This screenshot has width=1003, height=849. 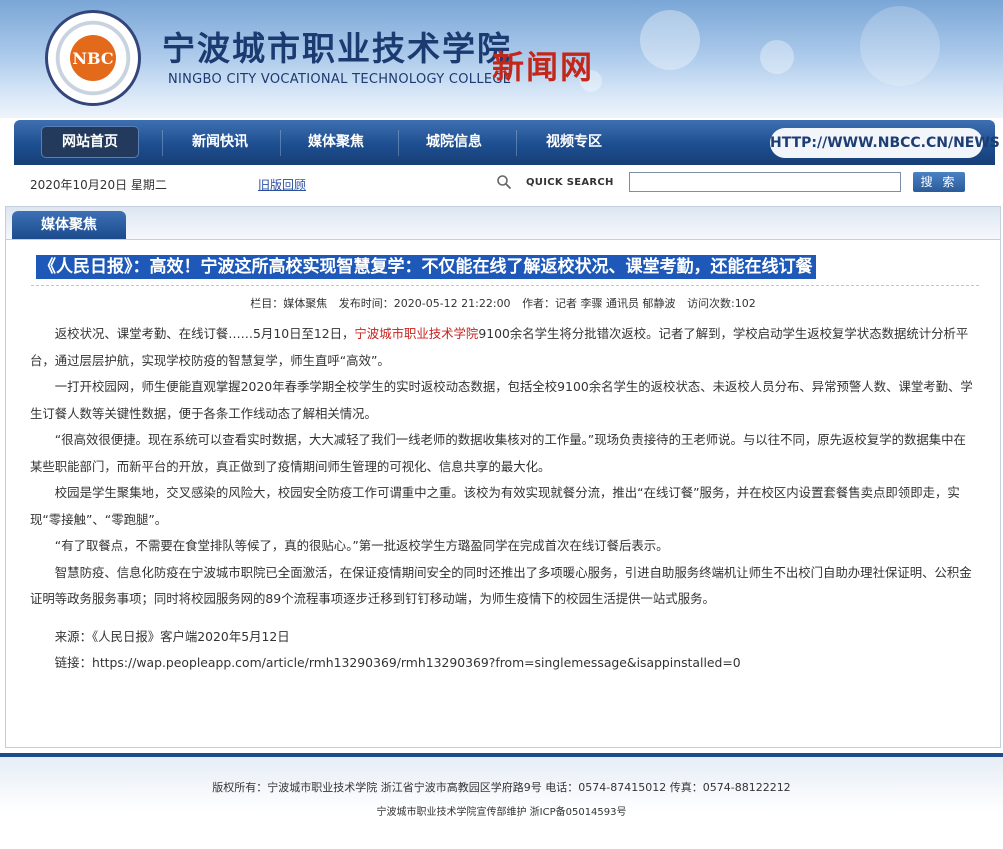 I want to click on school-name-link: 宁波城市职业技术学院, so click(x=416, y=333).